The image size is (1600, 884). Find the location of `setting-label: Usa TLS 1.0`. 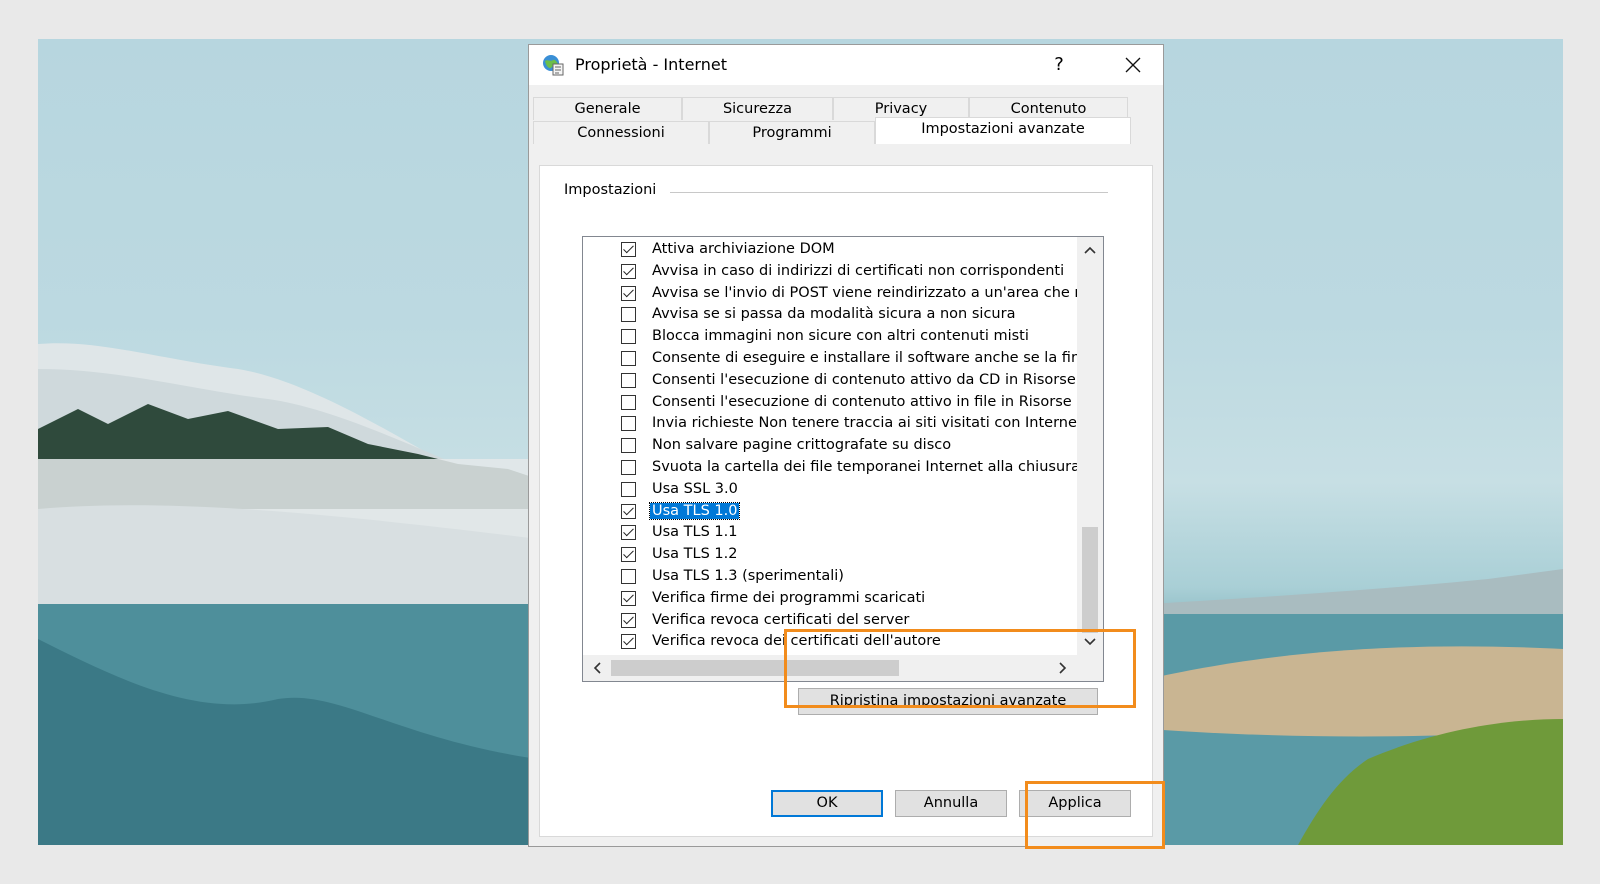

setting-label: Usa TLS 1.0 is located at coordinates (694, 510).